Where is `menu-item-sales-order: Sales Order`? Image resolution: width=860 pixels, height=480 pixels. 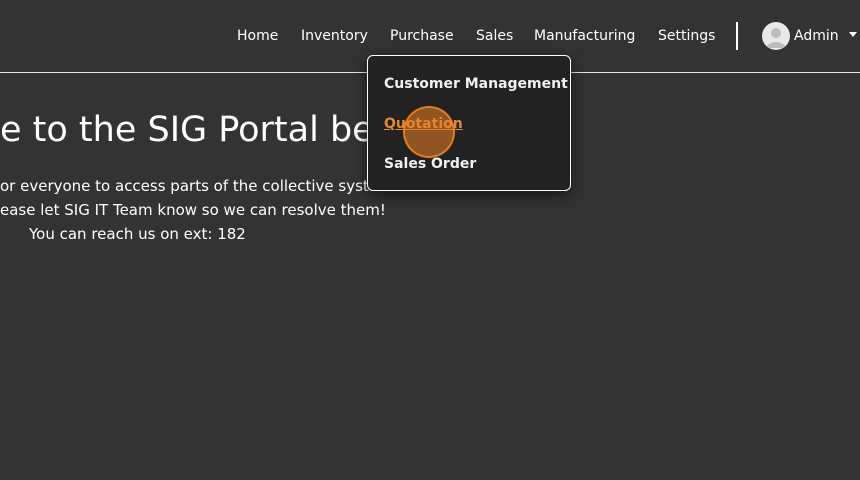 menu-item-sales-order: Sales Order is located at coordinates (430, 164).